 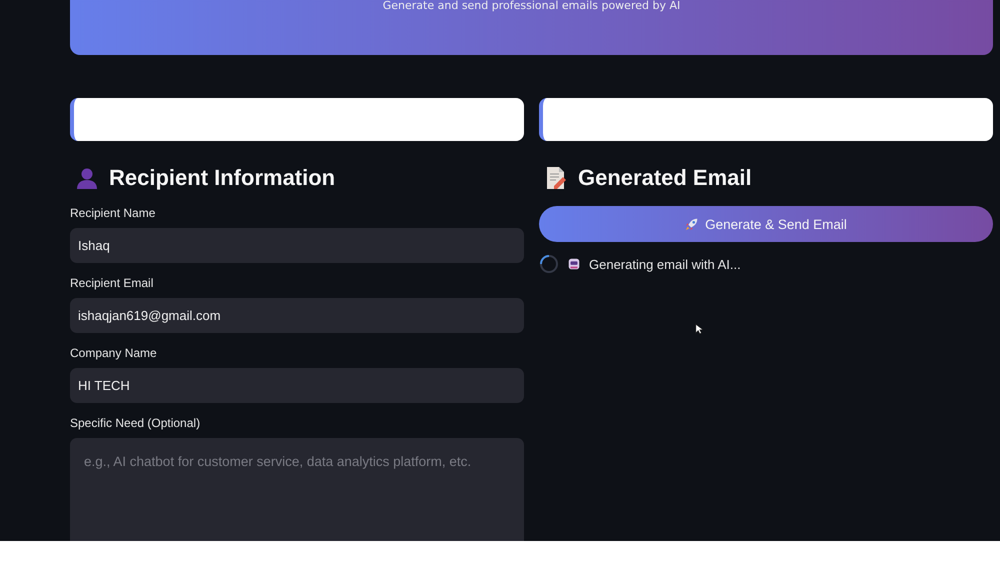 What do you see at coordinates (136, 423) in the screenshot?
I see `field-label: Specific Need (Optional)` at bounding box center [136, 423].